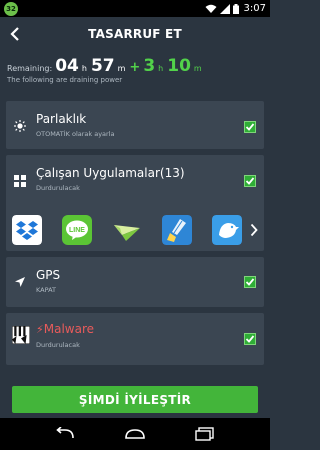 Image resolution: width=320 pixels, height=450 pixels. What do you see at coordinates (135, 8) in the screenshot?
I see `status-bar: 32 3:07` at bounding box center [135, 8].